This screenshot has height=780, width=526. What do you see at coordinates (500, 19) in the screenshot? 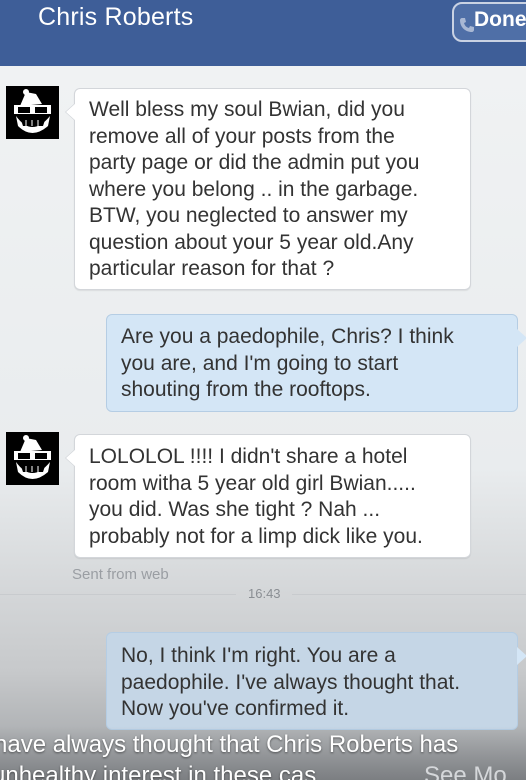
I see `done-label: Done` at bounding box center [500, 19].